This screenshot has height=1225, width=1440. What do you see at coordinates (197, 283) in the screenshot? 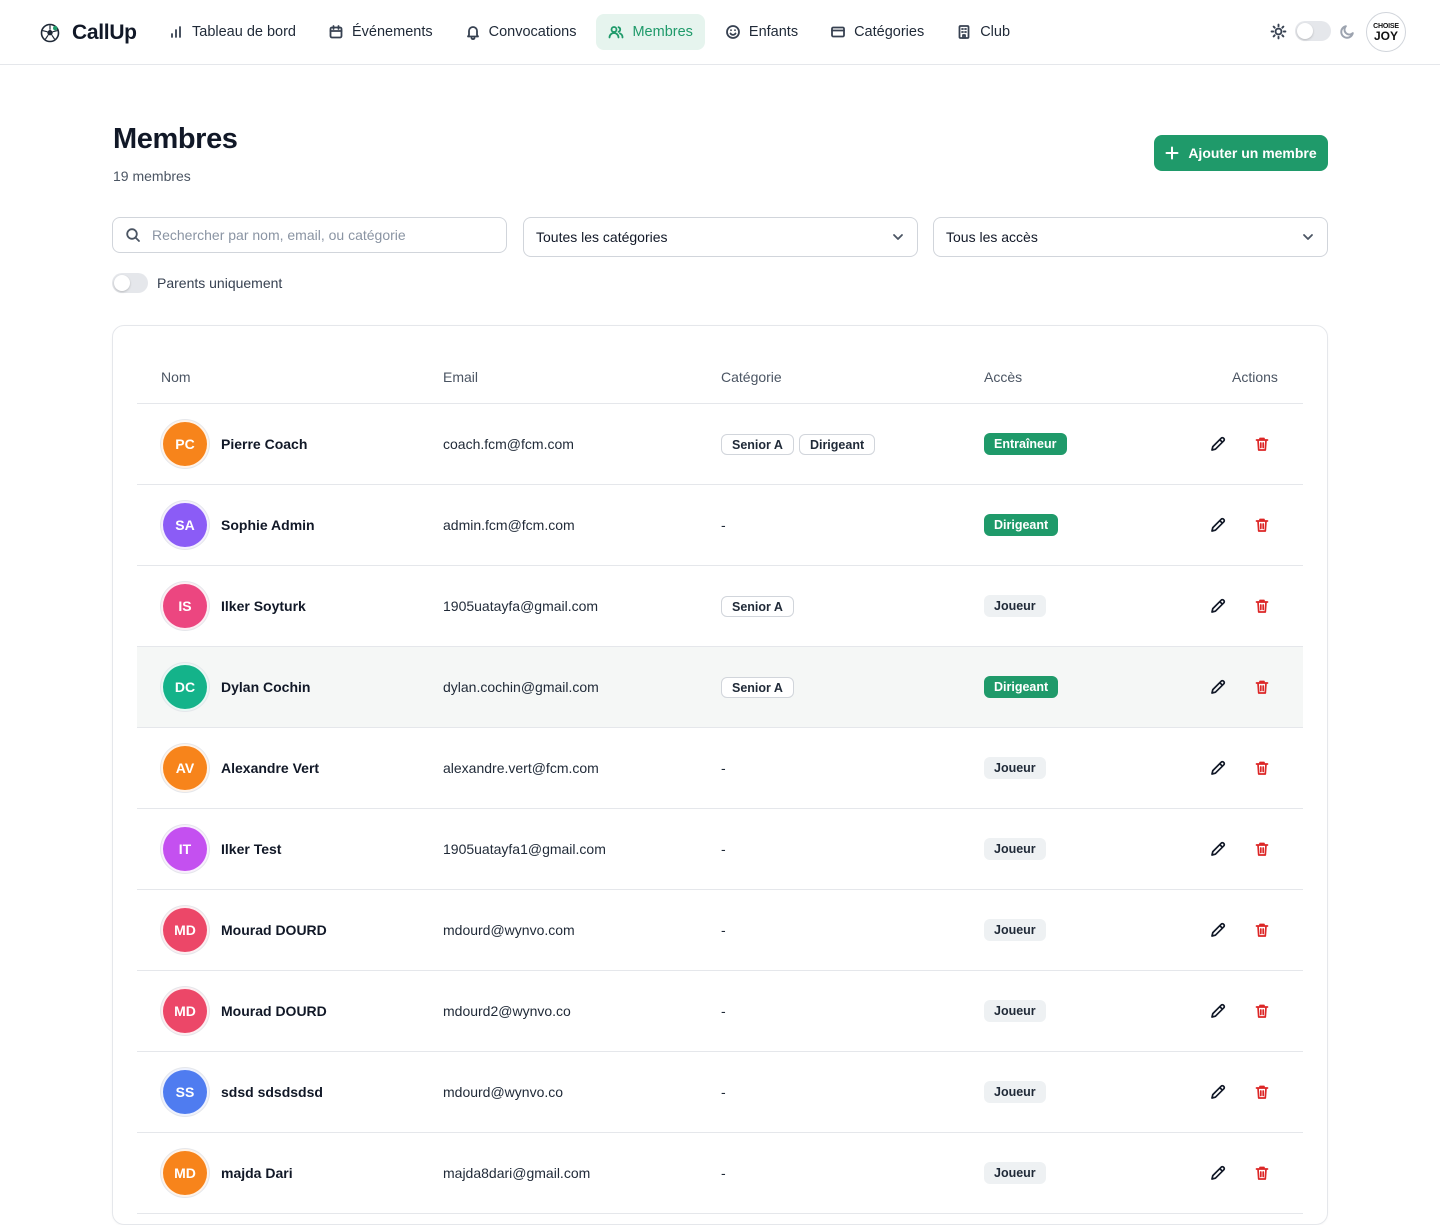
I see `parents-only-filter: Parents uniquement` at bounding box center [197, 283].